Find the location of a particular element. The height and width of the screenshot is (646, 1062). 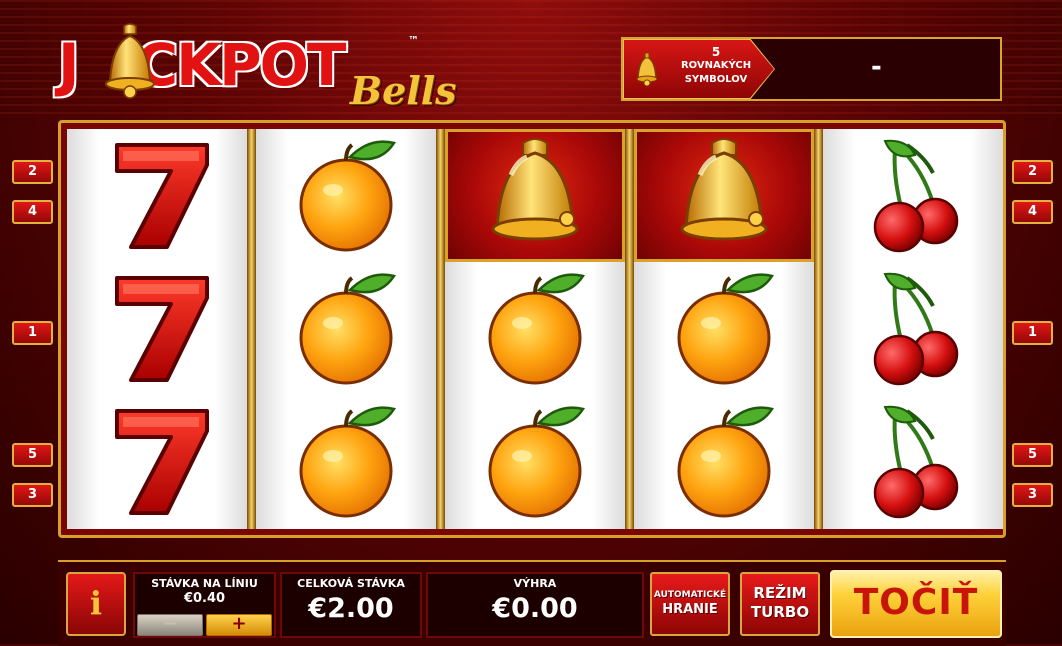

jackpot-condition-line1: ROVNAKÝCH is located at coordinates (716, 65).